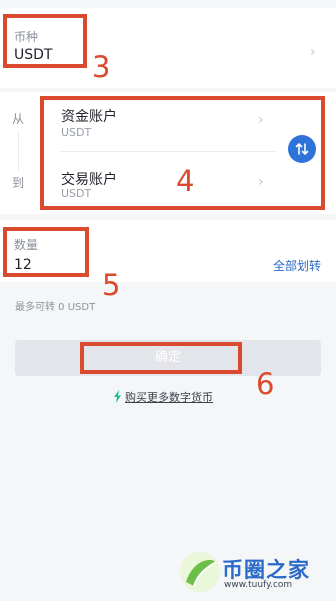 This screenshot has width=336, height=601. What do you see at coordinates (161, 358) in the screenshot?
I see `annotation-box-confirm` at bounding box center [161, 358].